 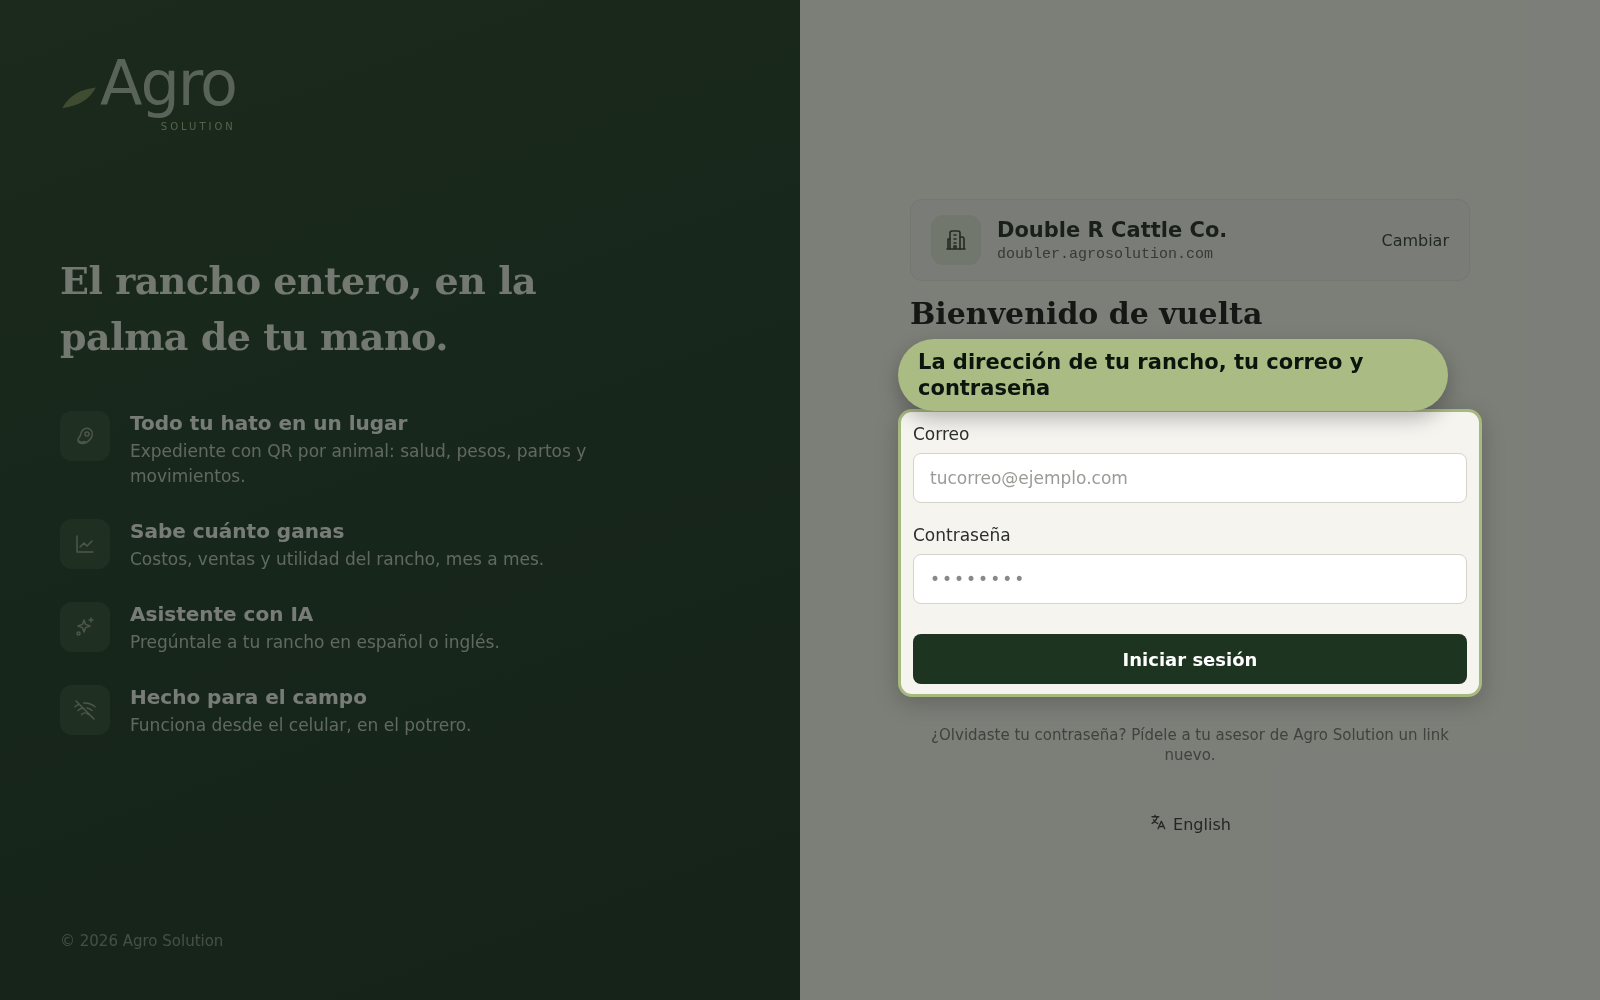 I want to click on feature-description: Funciona desde el celular, en el potrero., so click(x=301, y=725).